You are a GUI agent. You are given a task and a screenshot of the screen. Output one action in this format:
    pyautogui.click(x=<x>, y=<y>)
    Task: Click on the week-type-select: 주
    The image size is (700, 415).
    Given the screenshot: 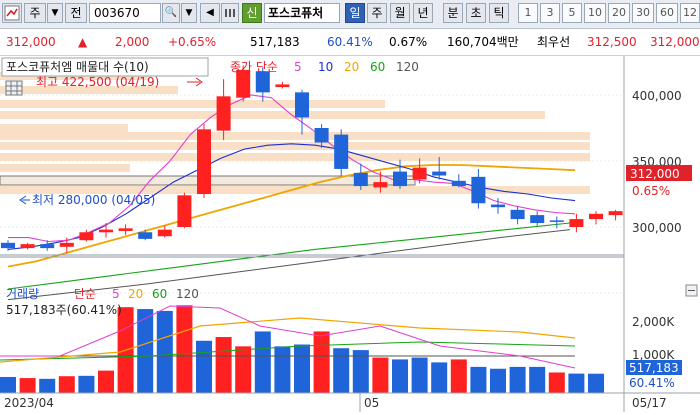 What is the action you would take?
    pyautogui.click(x=35, y=13)
    